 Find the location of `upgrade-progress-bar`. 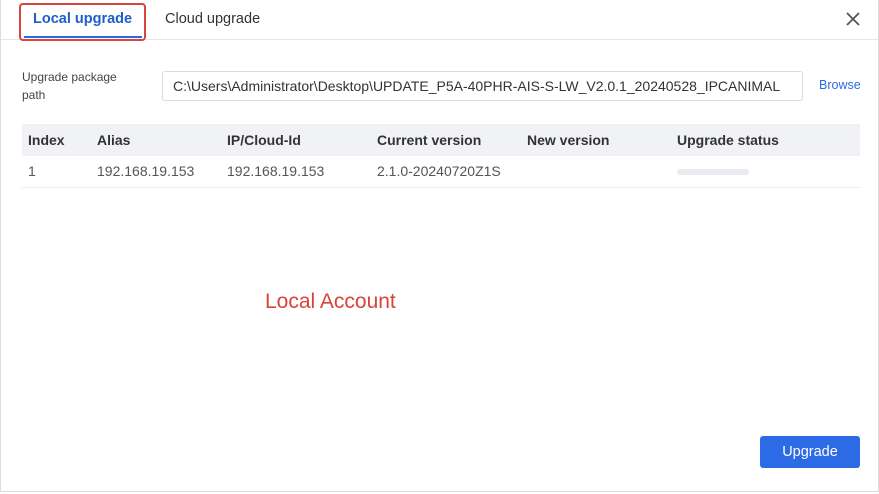

upgrade-progress-bar is located at coordinates (713, 172).